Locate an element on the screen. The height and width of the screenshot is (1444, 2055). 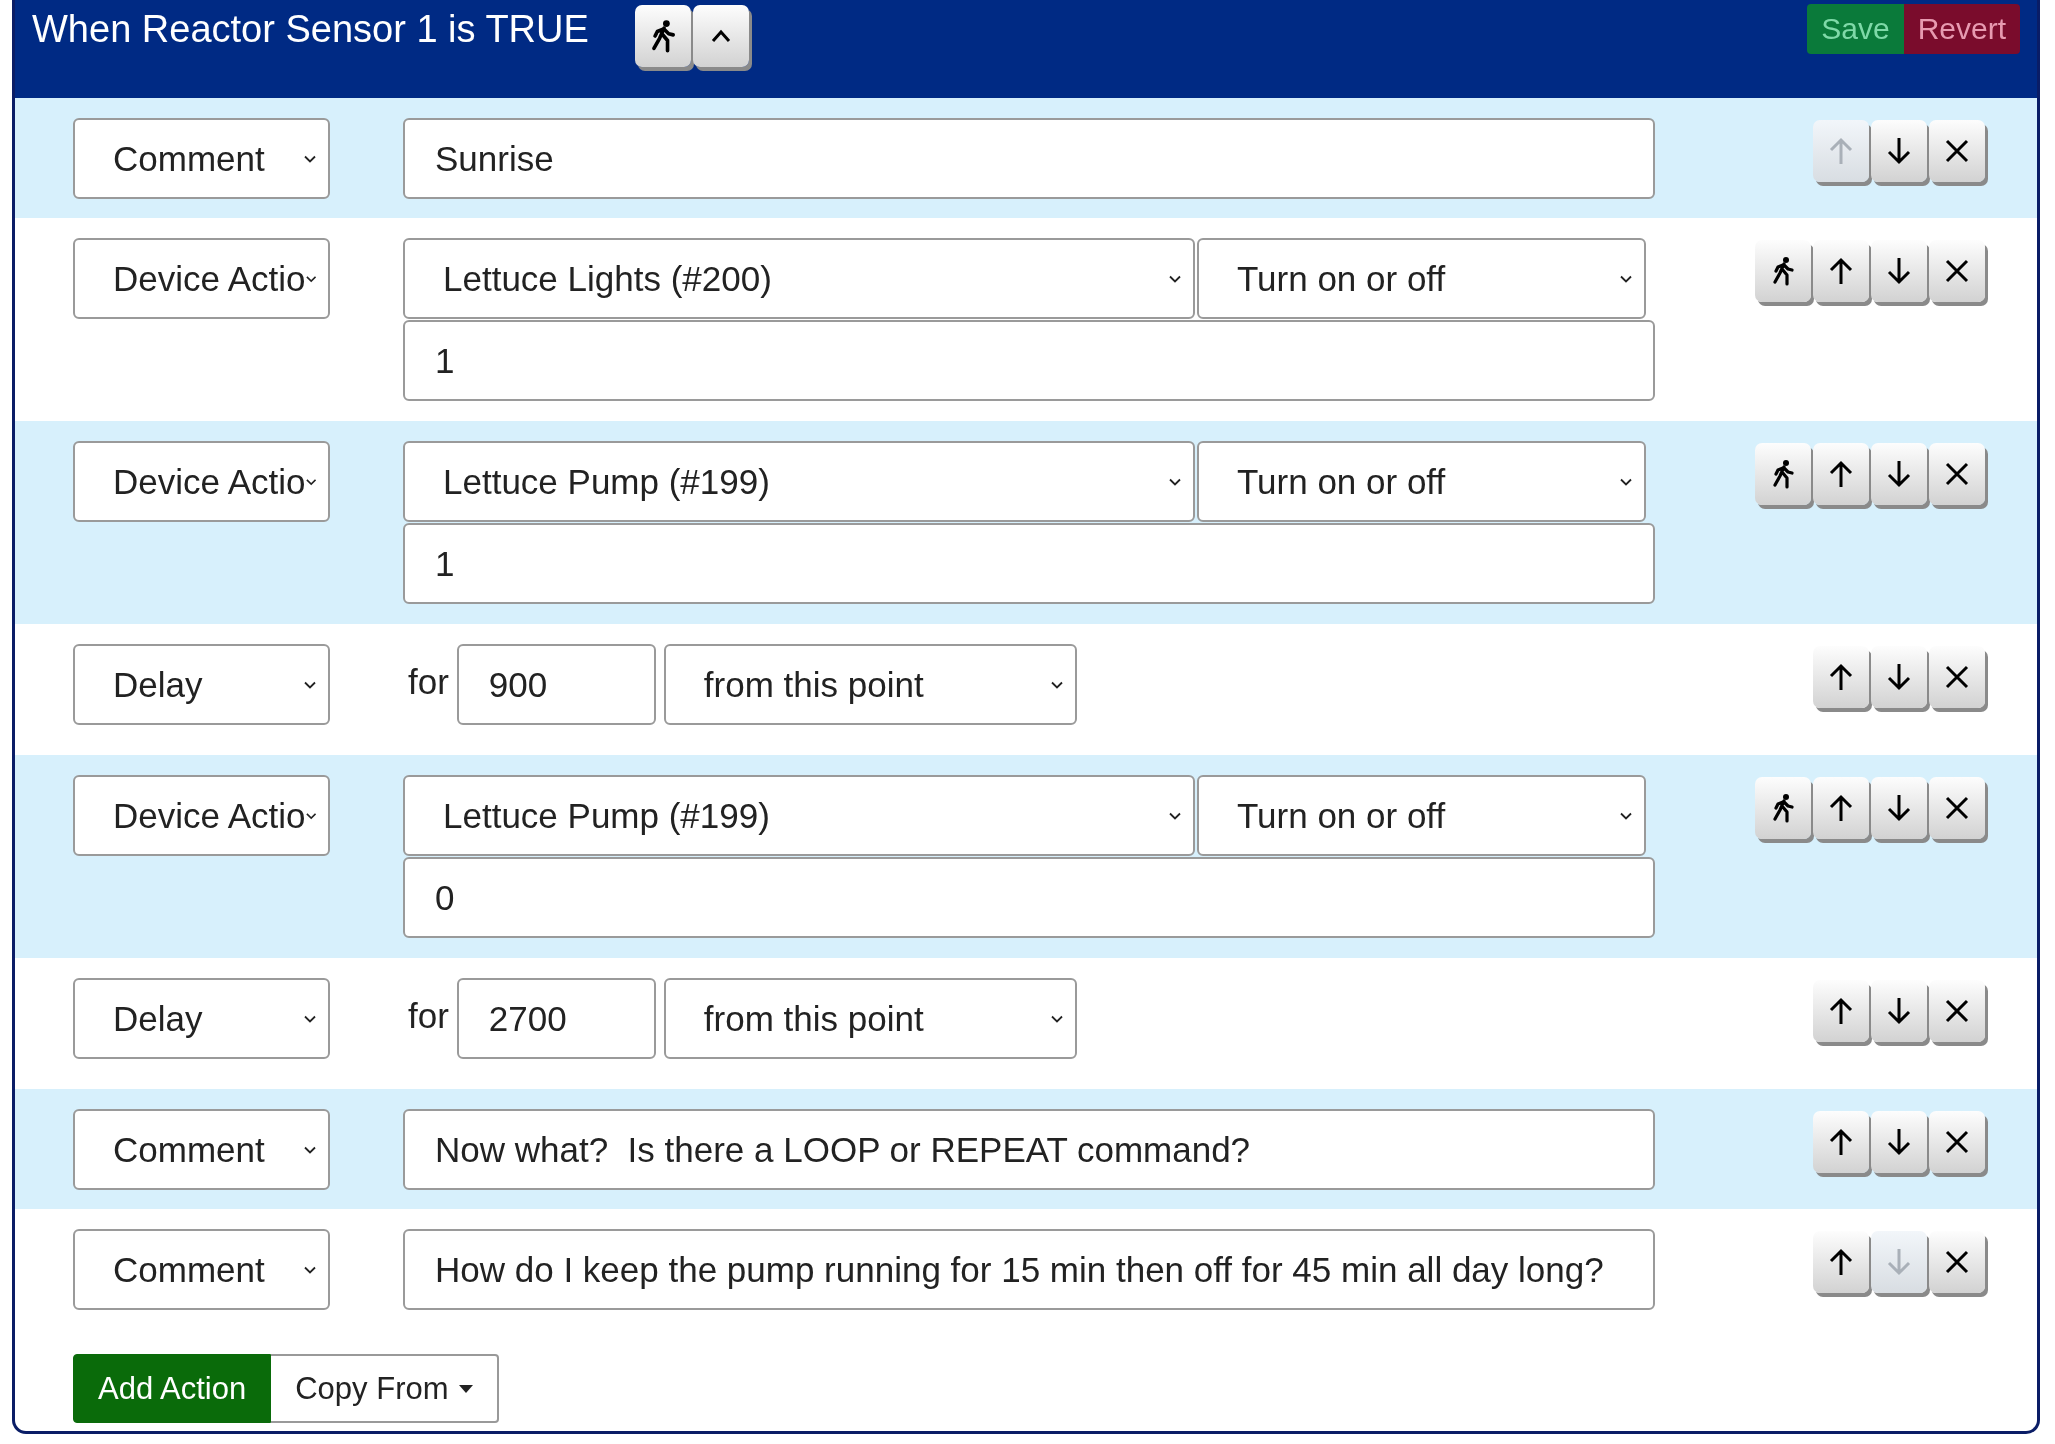
comment-field: Now what? Is there a LOOP or REPEAT command? is located at coordinates (1029, 1149).